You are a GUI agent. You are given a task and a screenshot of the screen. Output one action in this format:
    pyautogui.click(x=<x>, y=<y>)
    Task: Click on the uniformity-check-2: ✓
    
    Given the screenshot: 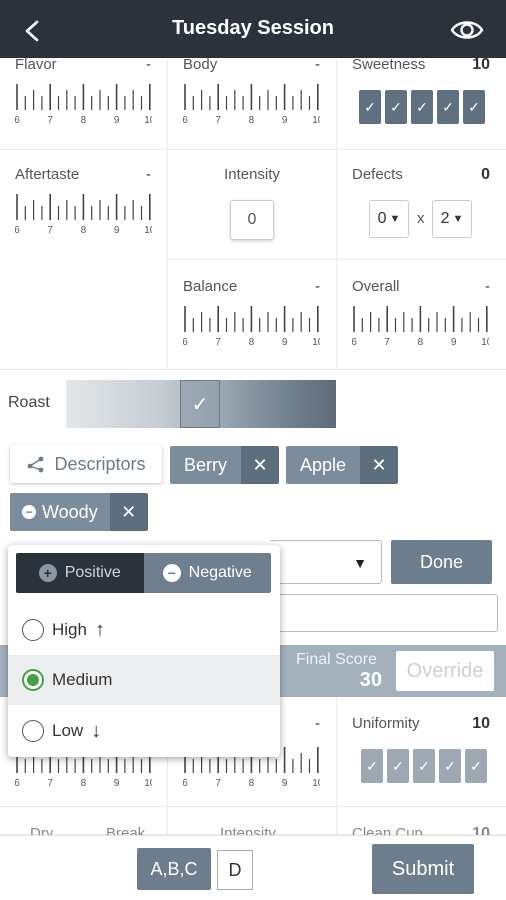 What is the action you would take?
    pyautogui.click(x=398, y=766)
    